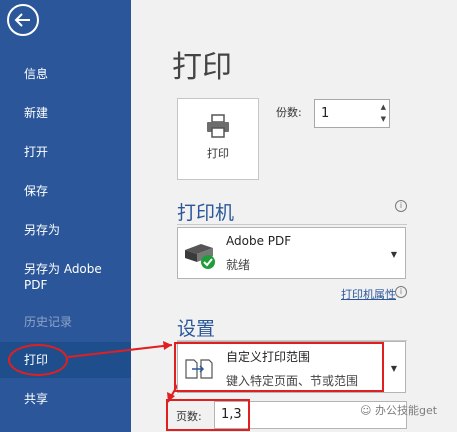 Image resolution: width=457 pixels, height=432 pixels. I want to click on back-button, so click(23, 20).